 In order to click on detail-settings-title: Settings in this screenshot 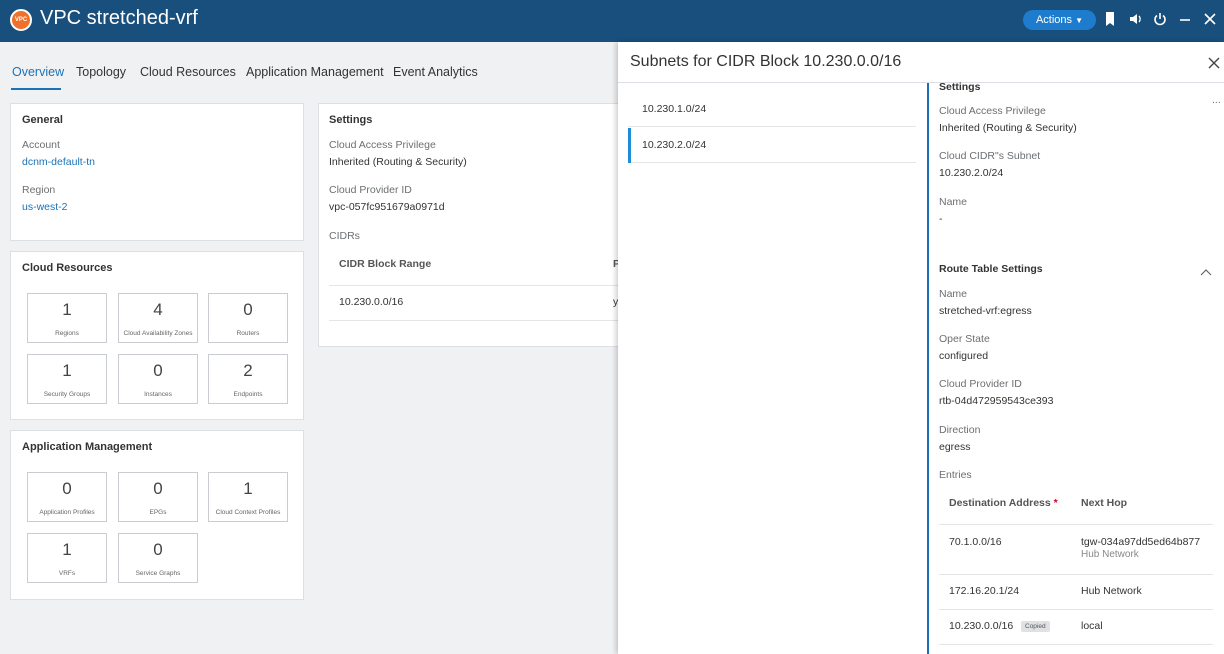, I will do `click(960, 87)`.